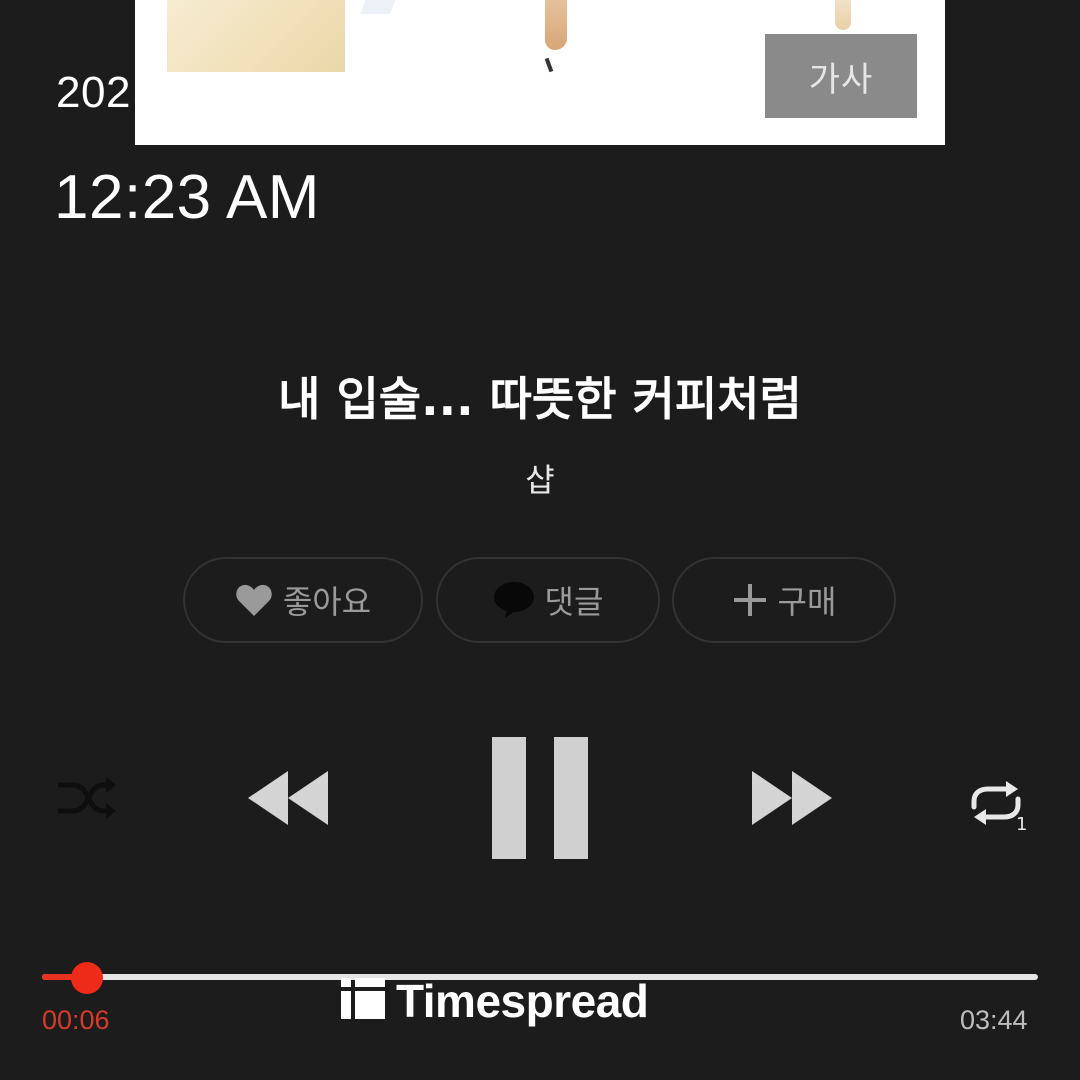 This screenshot has height=1080, width=1080. Describe the element at coordinates (750, 600) in the screenshot. I see `plus-icon` at that location.